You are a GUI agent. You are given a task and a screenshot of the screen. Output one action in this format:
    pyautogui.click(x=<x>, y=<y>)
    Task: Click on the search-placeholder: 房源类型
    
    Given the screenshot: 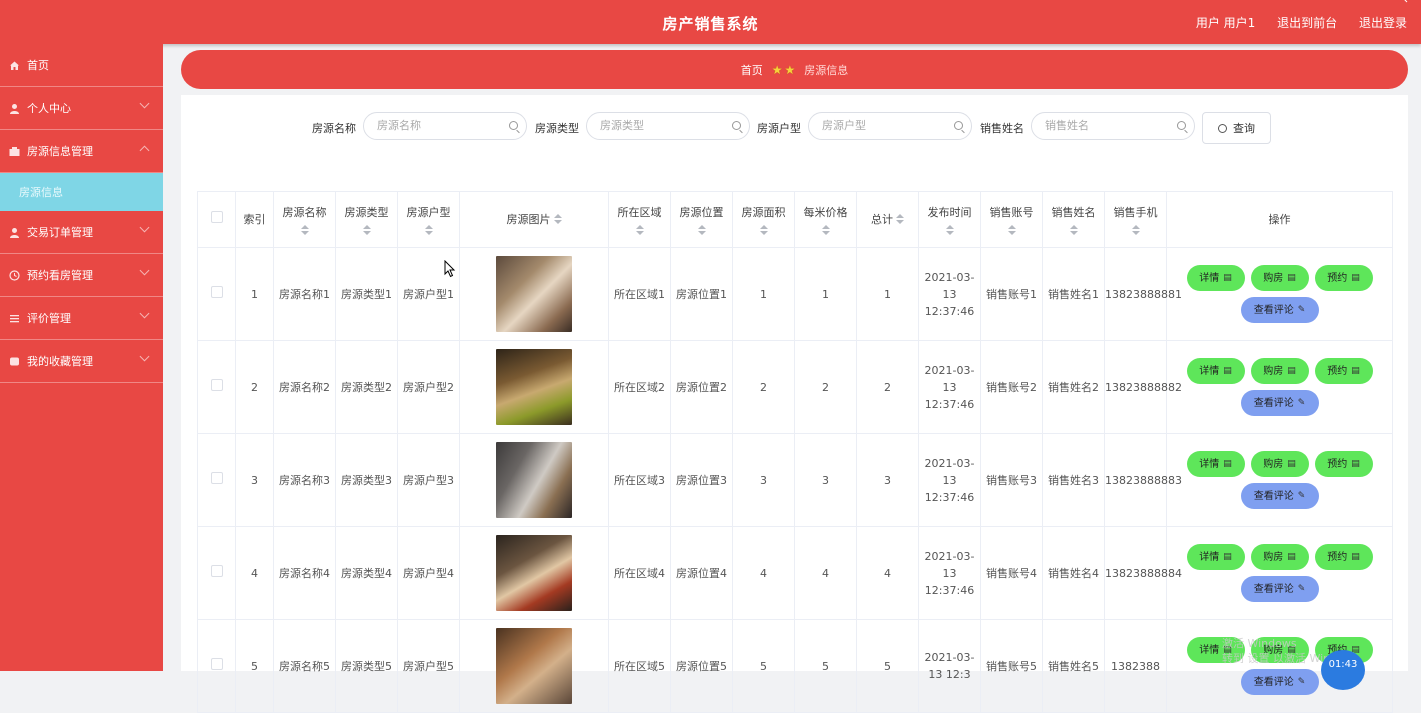 What is the action you would take?
    pyautogui.click(x=622, y=125)
    